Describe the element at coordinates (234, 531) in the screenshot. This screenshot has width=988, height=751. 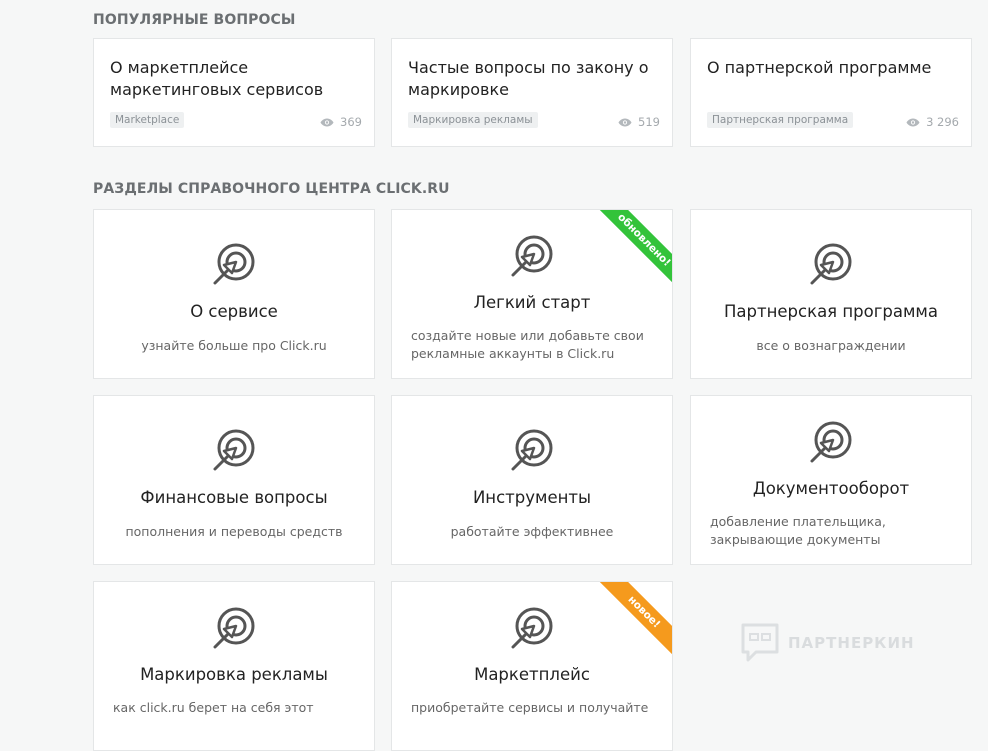
I see `section-desc: пополнения и переводы средств` at that location.